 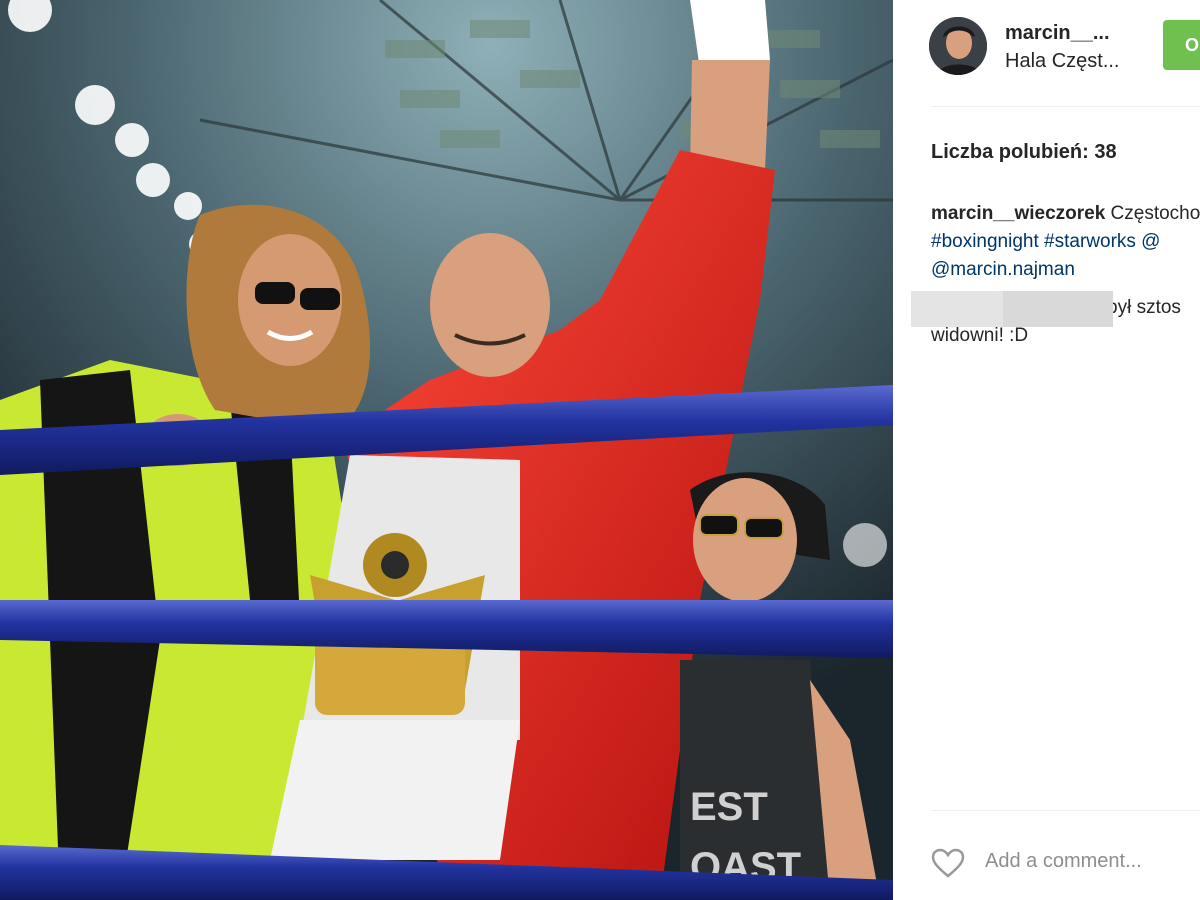 I want to click on comment-bar, so click(x=1065, y=863).